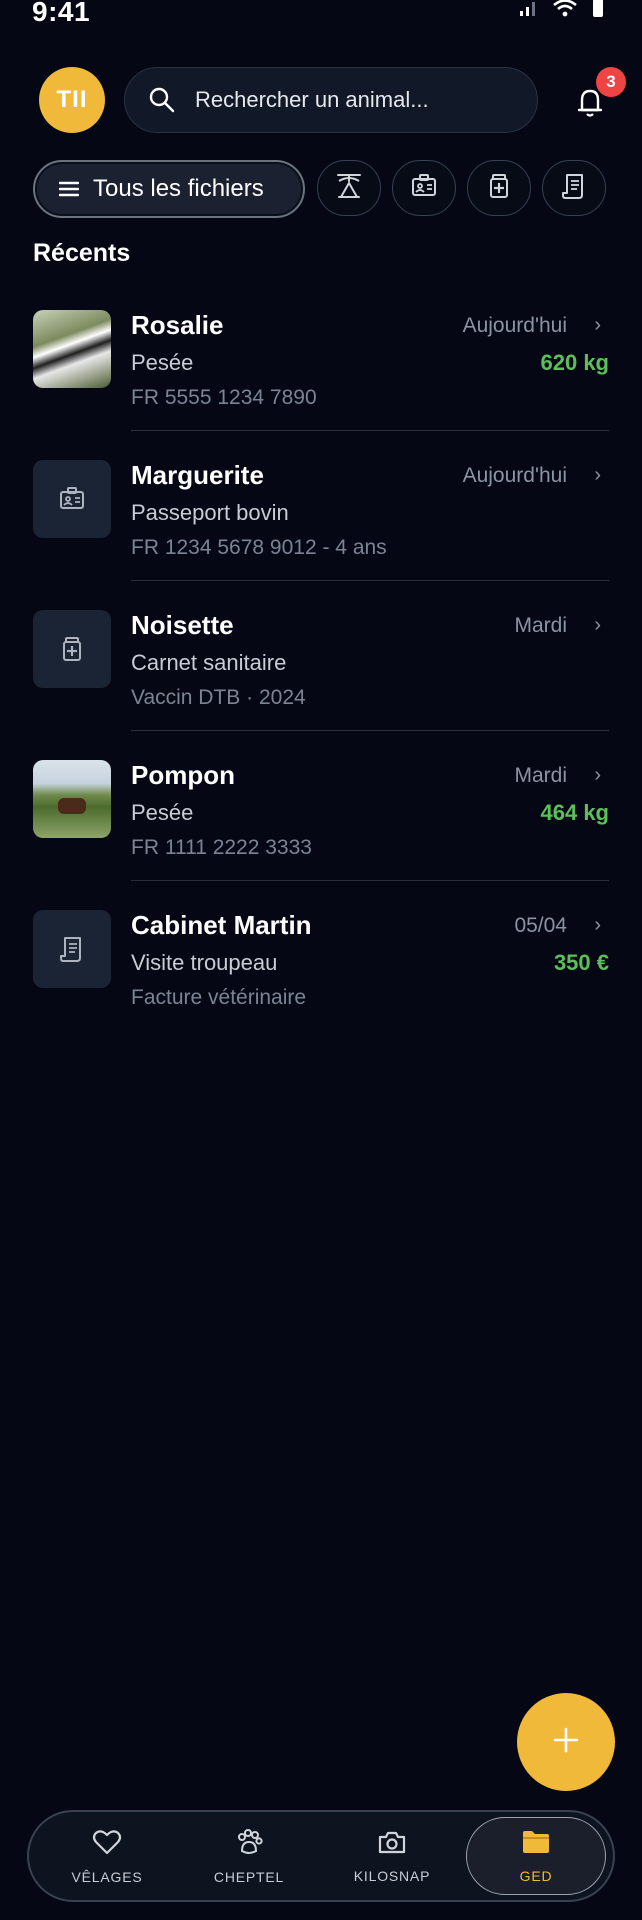  I want to click on filter-invoice, so click(574, 188).